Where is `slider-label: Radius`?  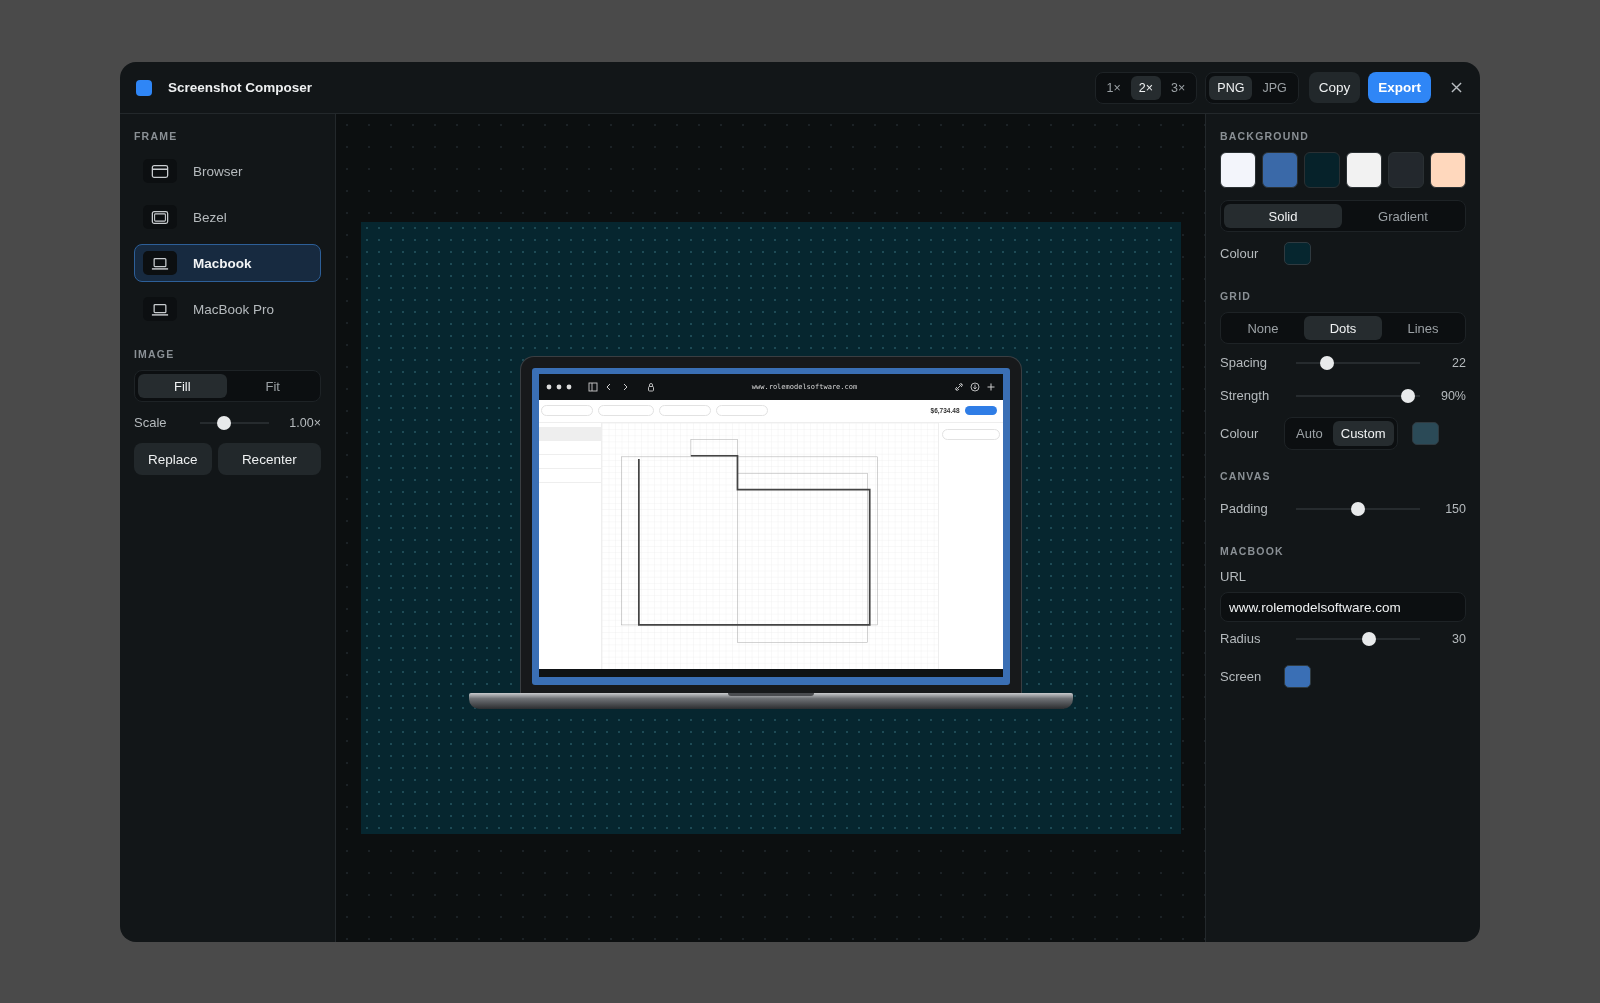 slider-label: Radius is located at coordinates (1241, 638).